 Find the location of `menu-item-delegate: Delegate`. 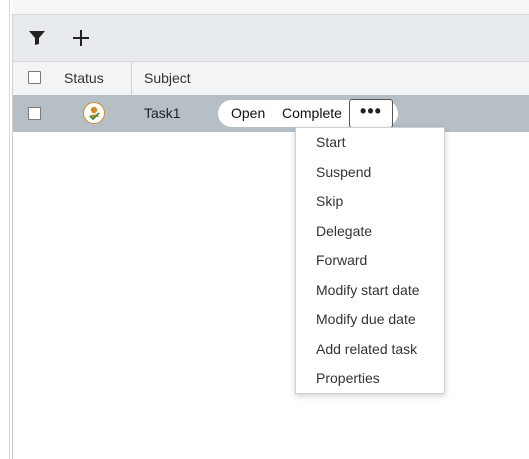

menu-item-delegate: Delegate is located at coordinates (344, 231).